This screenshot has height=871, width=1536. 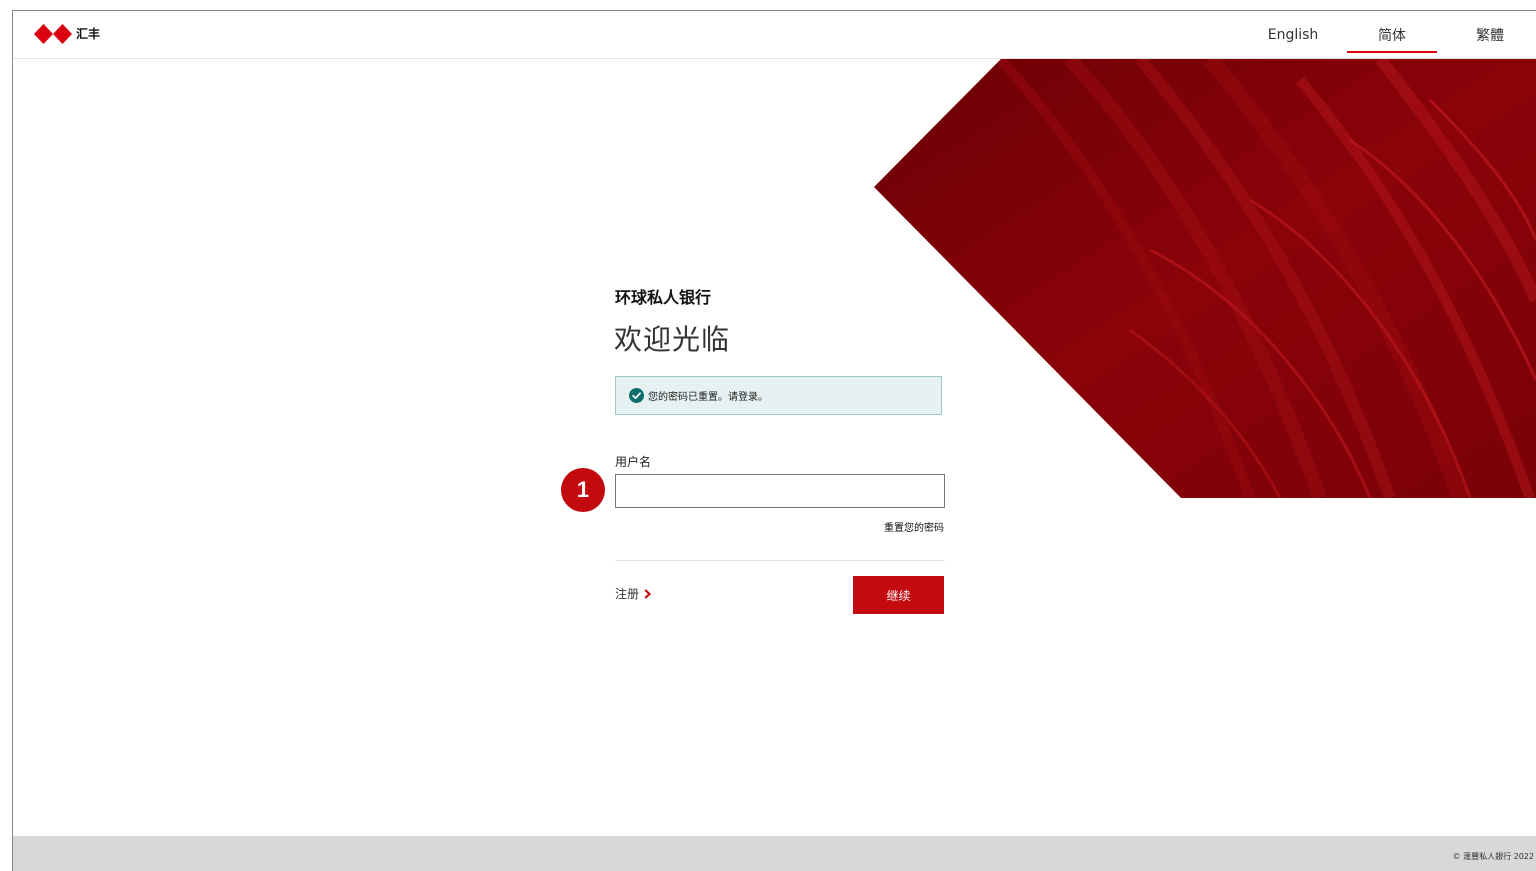 What do you see at coordinates (774, 853) in the screenshot?
I see `site-footer: © 滙豐私人銀行 2022` at bounding box center [774, 853].